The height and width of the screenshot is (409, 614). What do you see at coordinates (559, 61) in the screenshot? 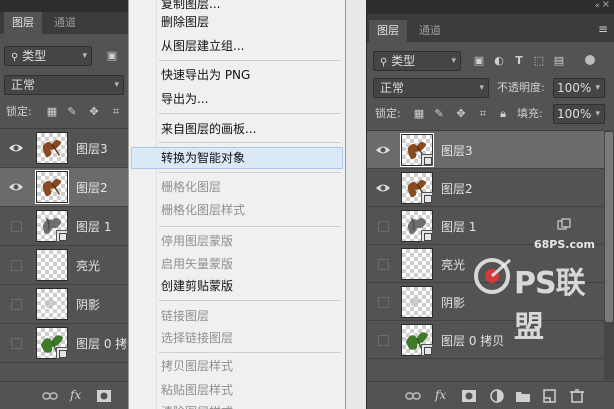
I see `smart-object-filter-icon: ▤` at bounding box center [559, 61].